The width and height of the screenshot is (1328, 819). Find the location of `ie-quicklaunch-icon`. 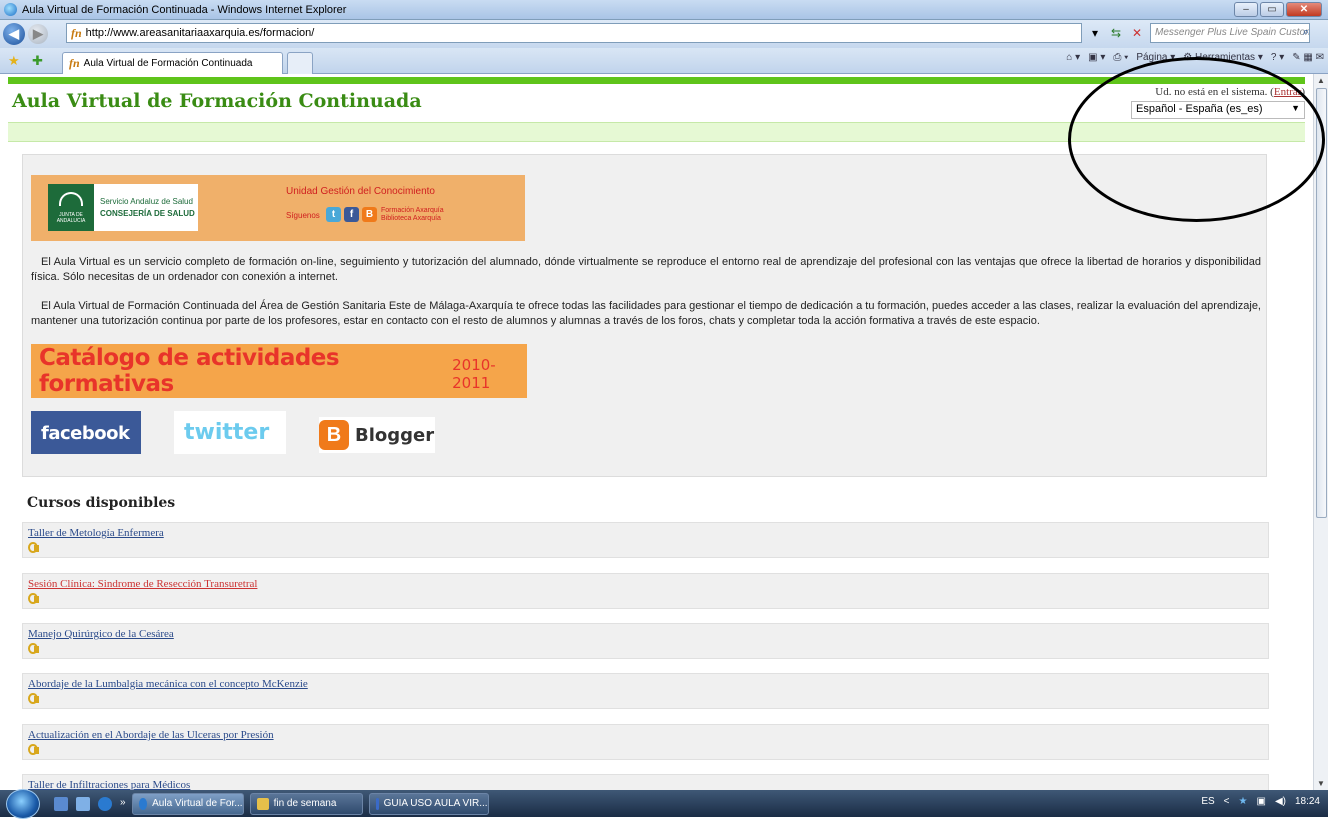

ie-quicklaunch-icon is located at coordinates (105, 803).